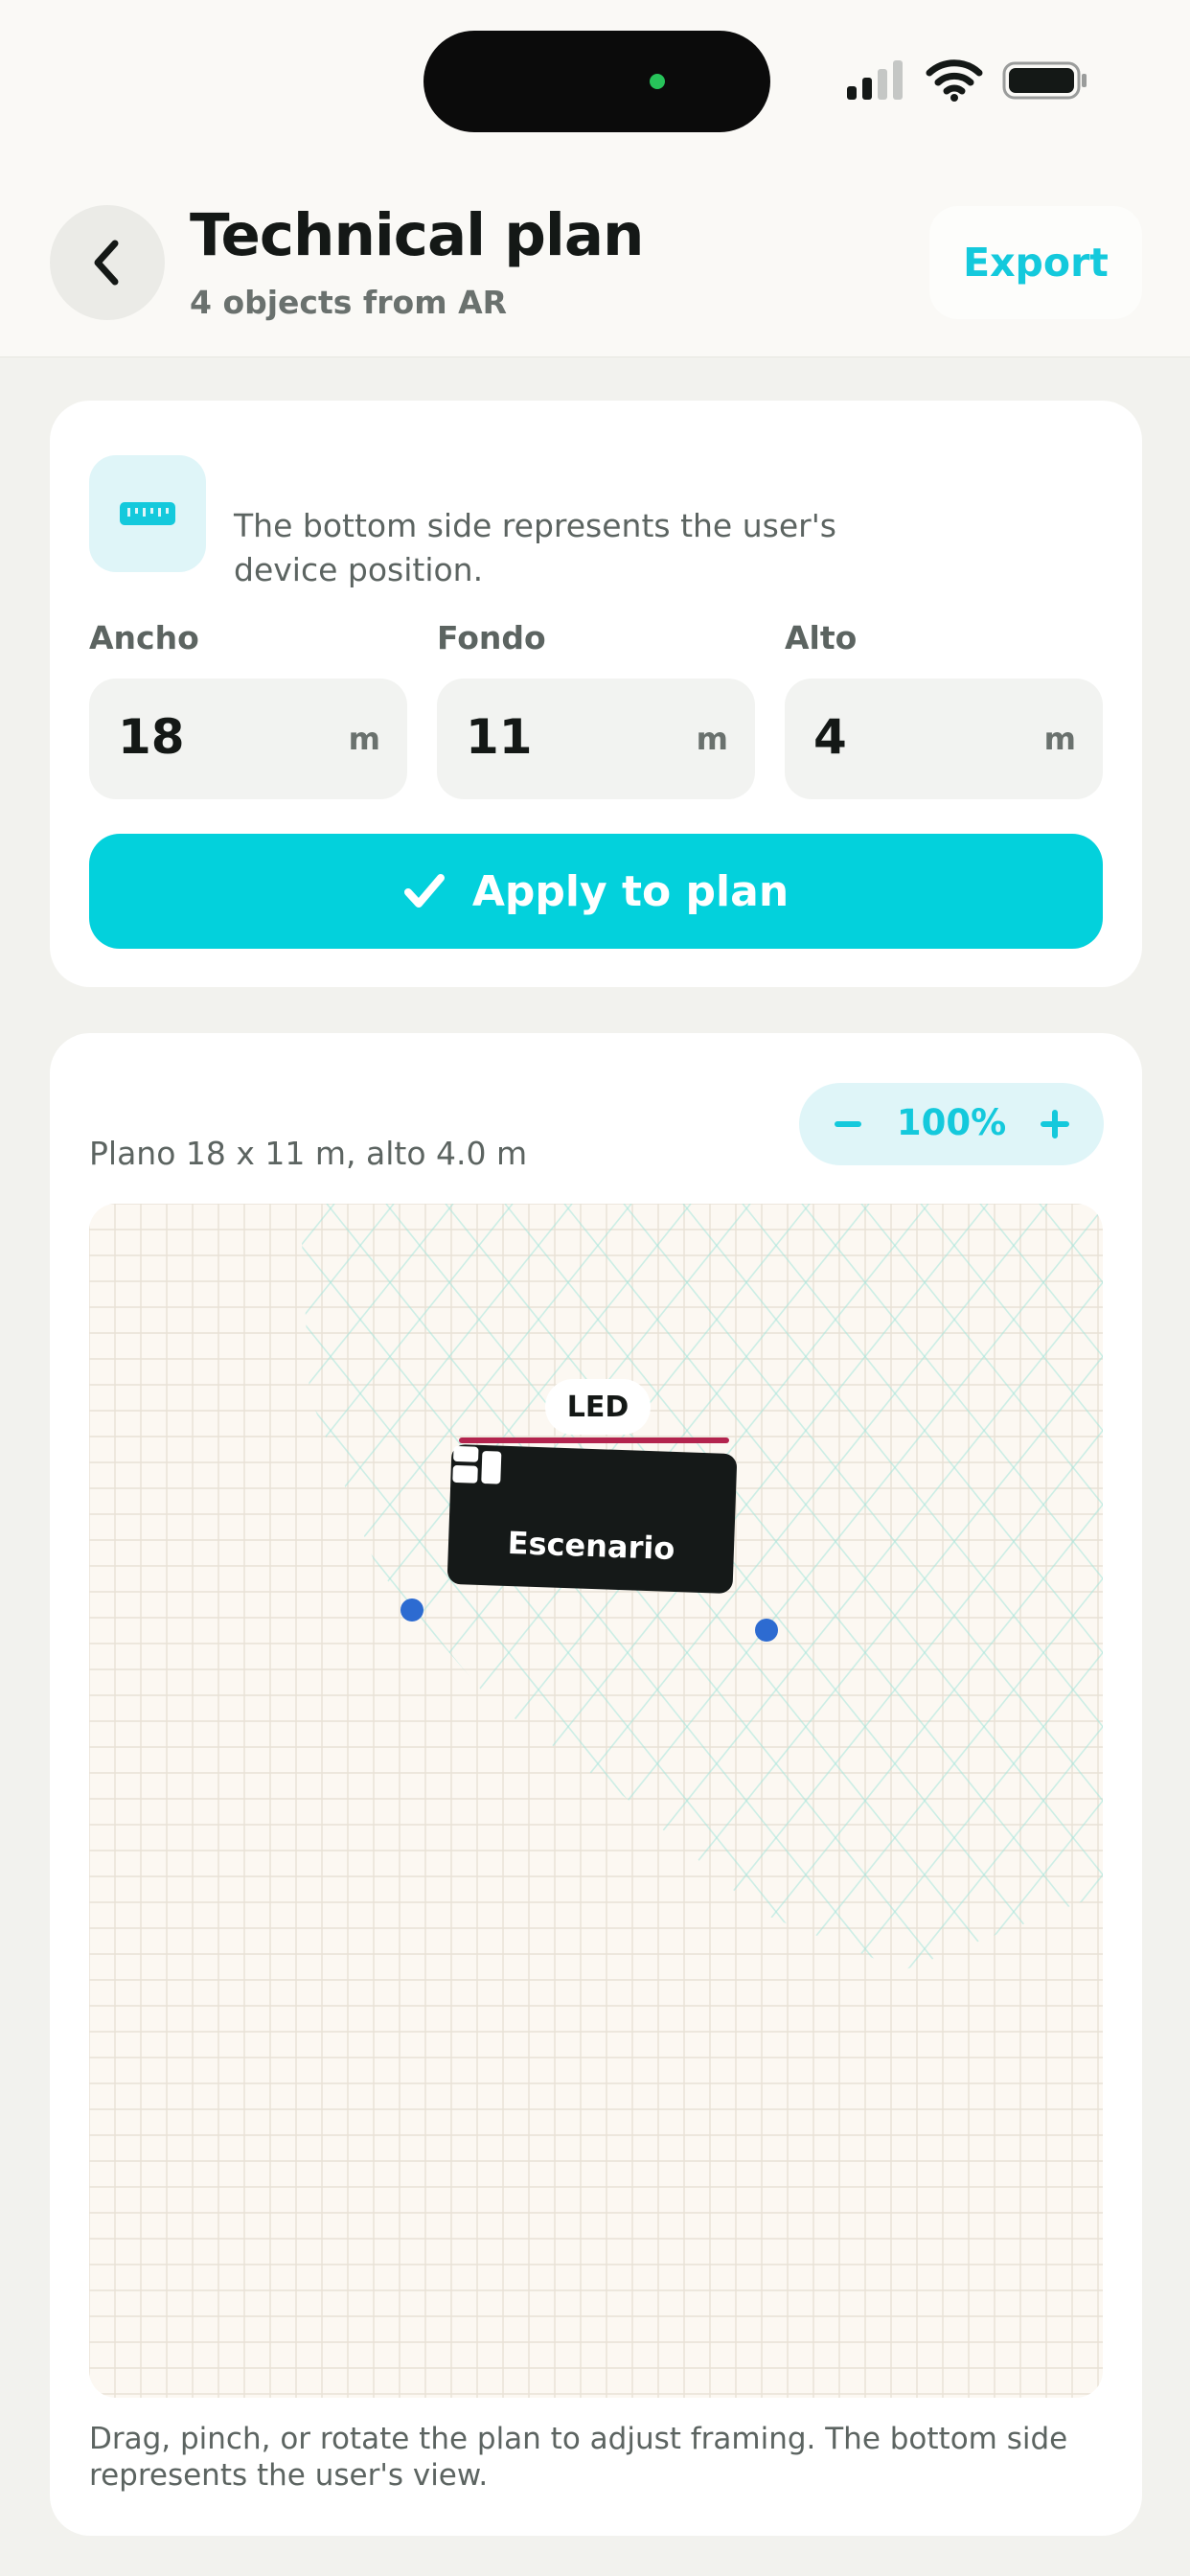 Image resolution: width=1190 pixels, height=2576 pixels. What do you see at coordinates (1044, 80) in the screenshot?
I see `battery-icon` at bounding box center [1044, 80].